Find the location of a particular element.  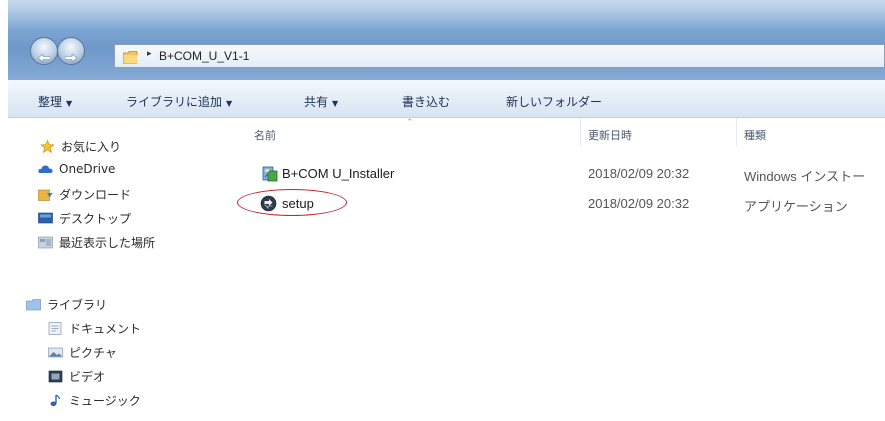

back-button is located at coordinates (44, 51).